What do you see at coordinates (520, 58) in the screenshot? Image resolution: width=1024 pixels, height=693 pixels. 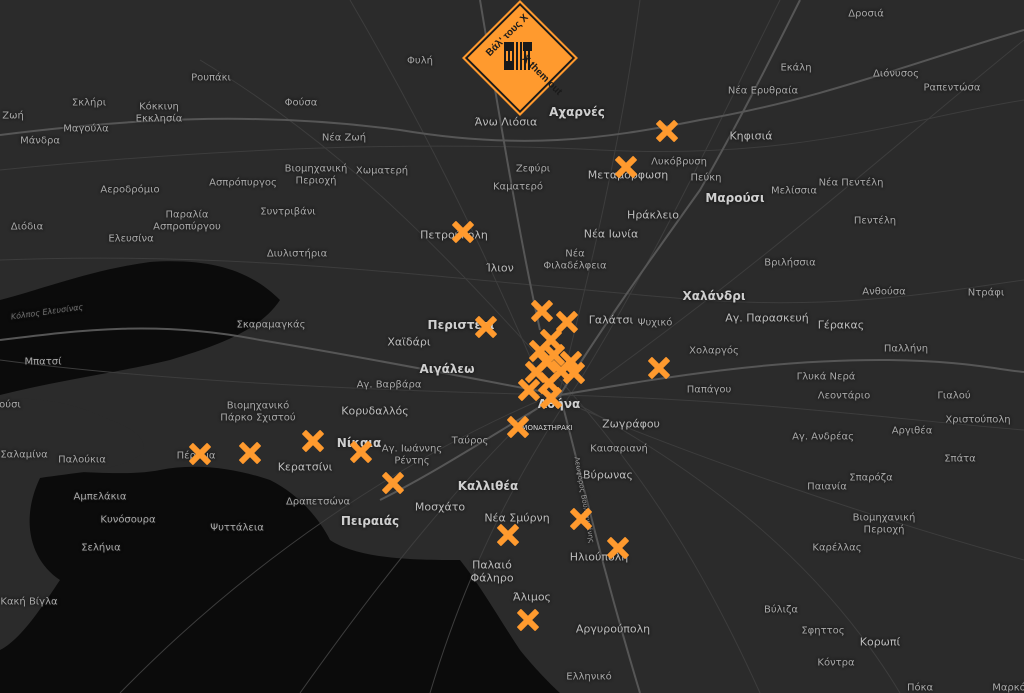 I see `vote-x-logo: Βάλ' τους Χ Χ them out` at bounding box center [520, 58].